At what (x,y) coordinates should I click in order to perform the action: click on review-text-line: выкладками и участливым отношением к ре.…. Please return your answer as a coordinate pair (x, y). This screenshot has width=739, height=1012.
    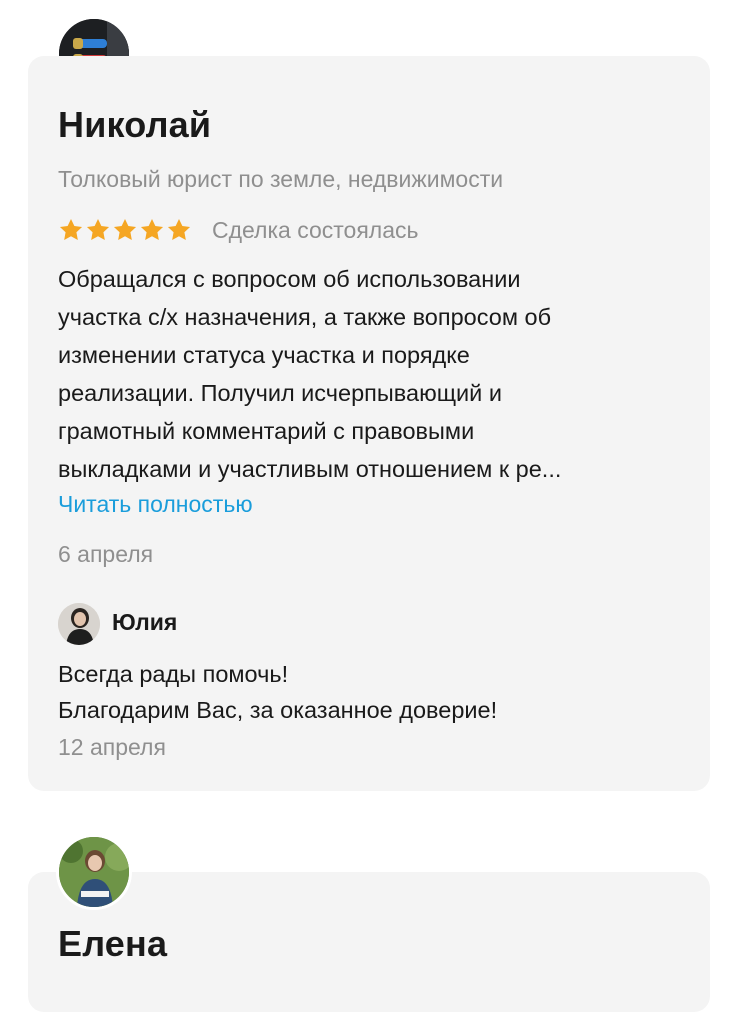
    Looking at the image, I should click on (310, 469).